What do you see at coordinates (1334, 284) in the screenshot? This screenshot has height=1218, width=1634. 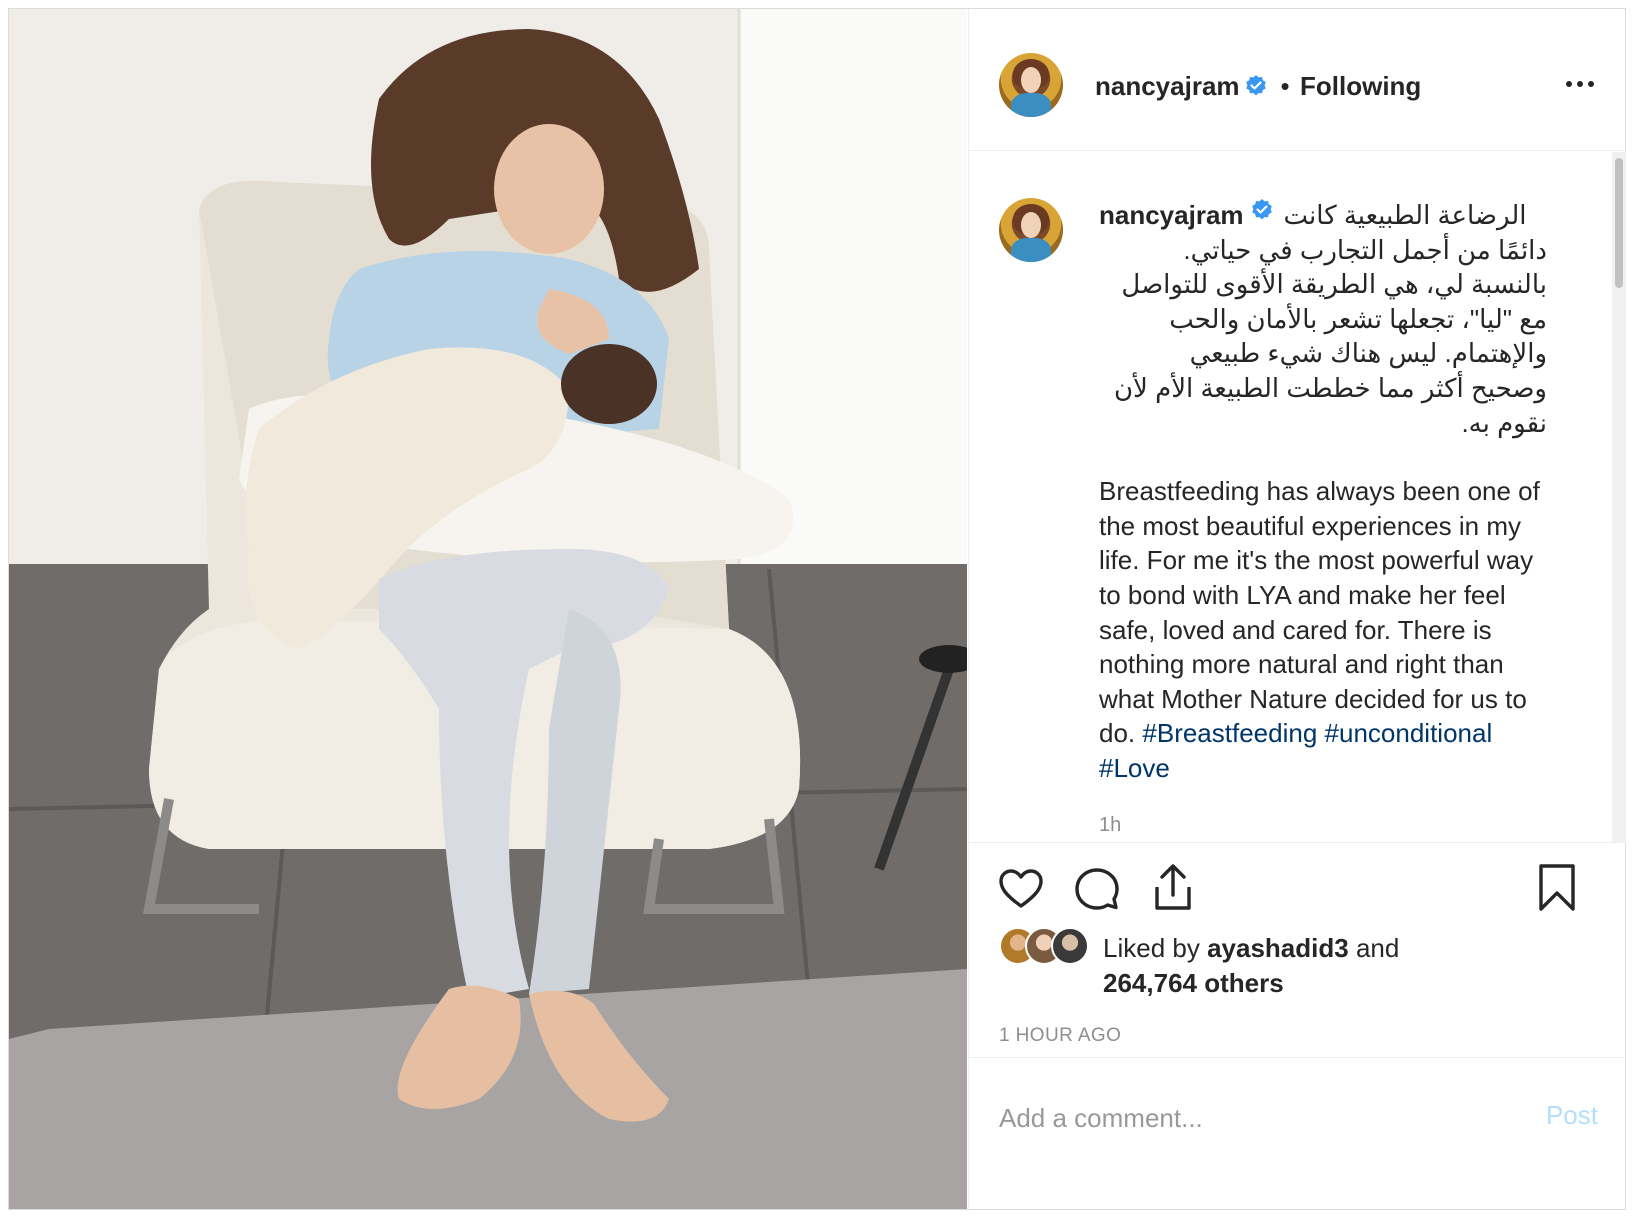 I see `caption-arabic-line: بالنسبة لي، هي الطريقة الأقوى للتواصل` at bounding box center [1334, 284].